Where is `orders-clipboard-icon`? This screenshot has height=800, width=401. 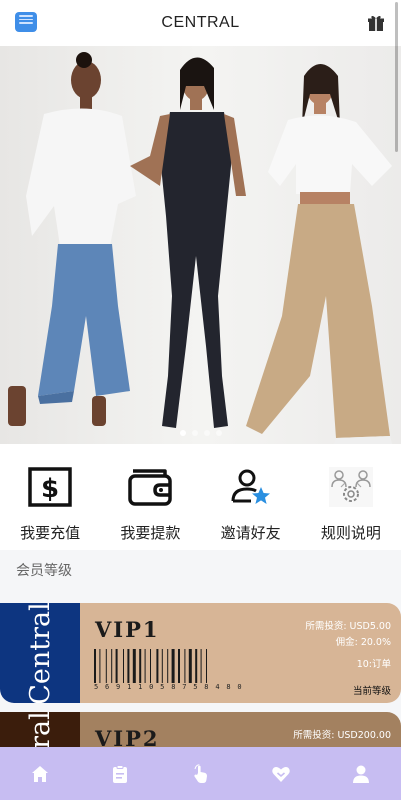 orders-clipboard-icon is located at coordinates (120, 773).